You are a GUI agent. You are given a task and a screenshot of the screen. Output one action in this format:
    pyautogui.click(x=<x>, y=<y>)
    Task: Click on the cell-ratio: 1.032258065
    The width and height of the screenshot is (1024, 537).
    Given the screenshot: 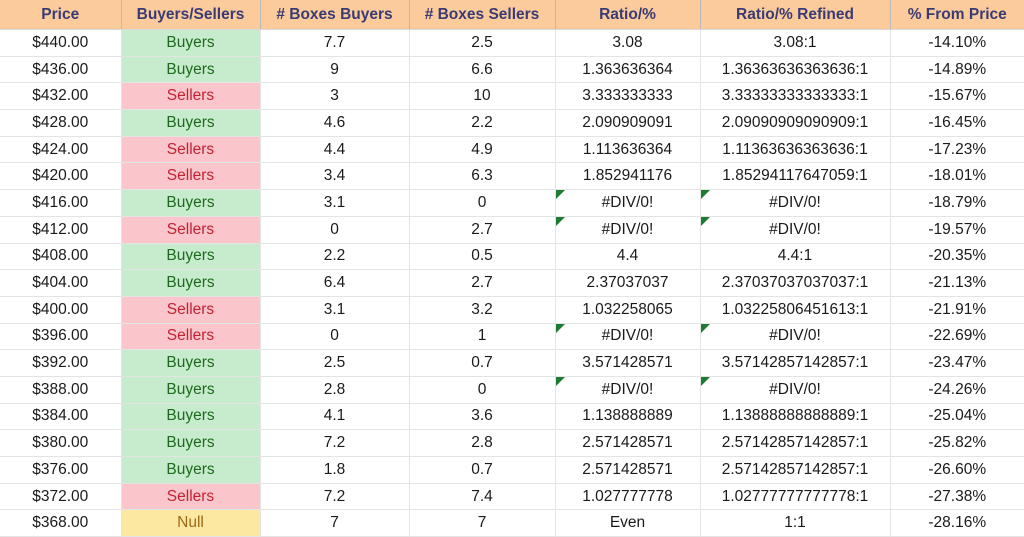 What is the action you would take?
    pyautogui.click(x=628, y=310)
    